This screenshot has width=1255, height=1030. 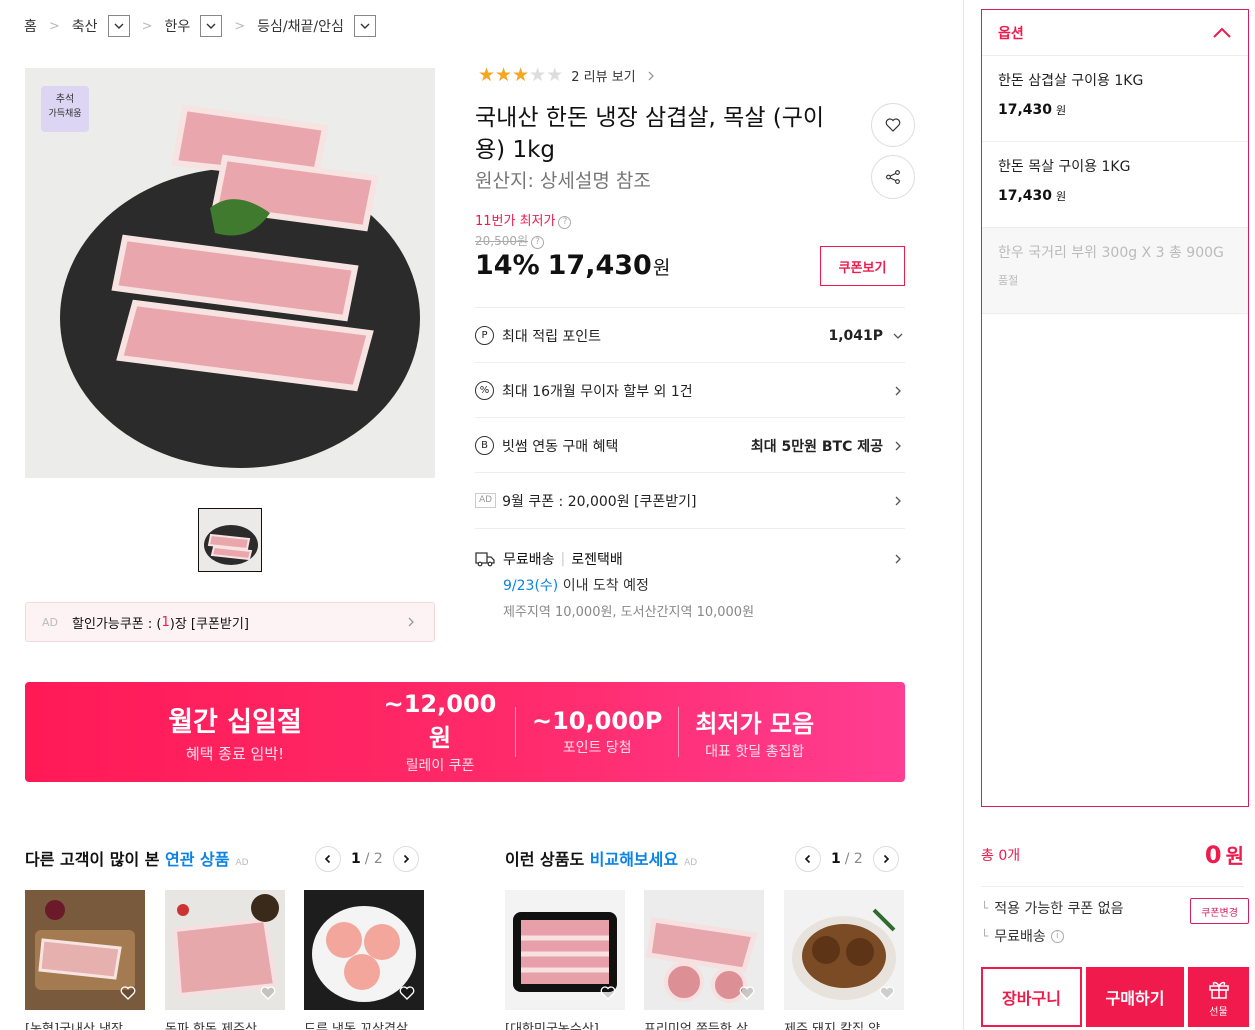 I want to click on total-value: 0, so click(x=1213, y=855).